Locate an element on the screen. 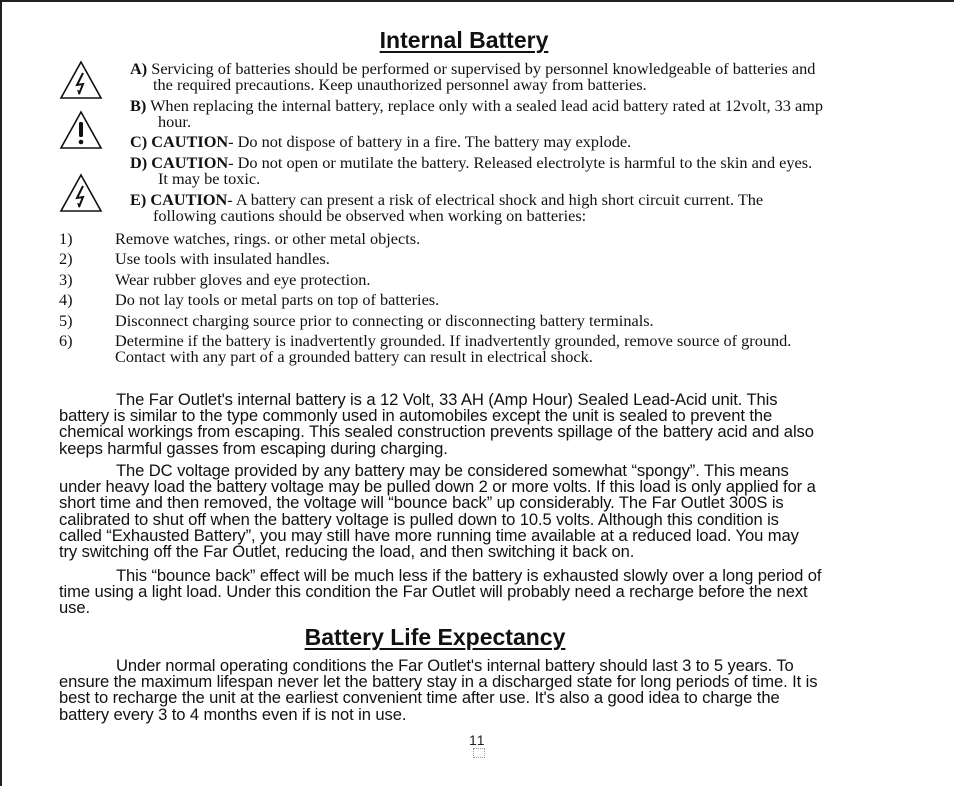  caution-exclamation-icon is located at coordinates (81, 129).